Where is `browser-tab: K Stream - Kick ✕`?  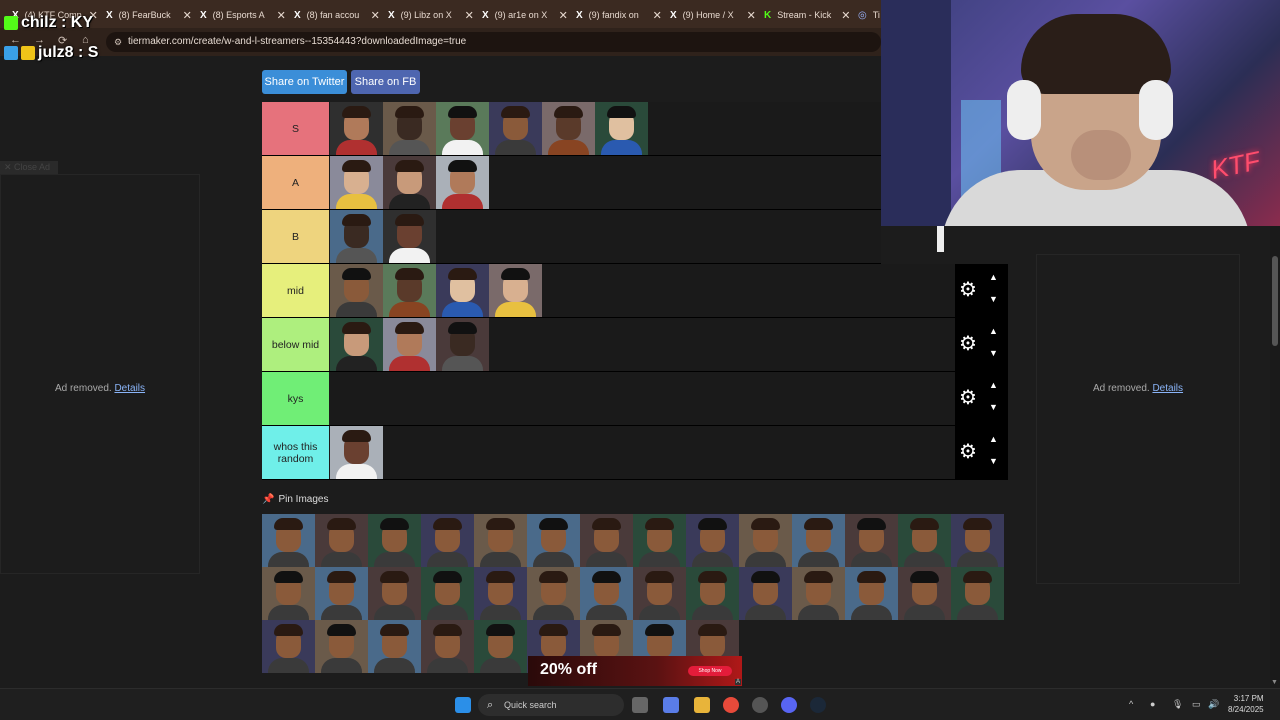
browser-tab: K Stream - Kick ✕ is located at coordinates (810, 15).